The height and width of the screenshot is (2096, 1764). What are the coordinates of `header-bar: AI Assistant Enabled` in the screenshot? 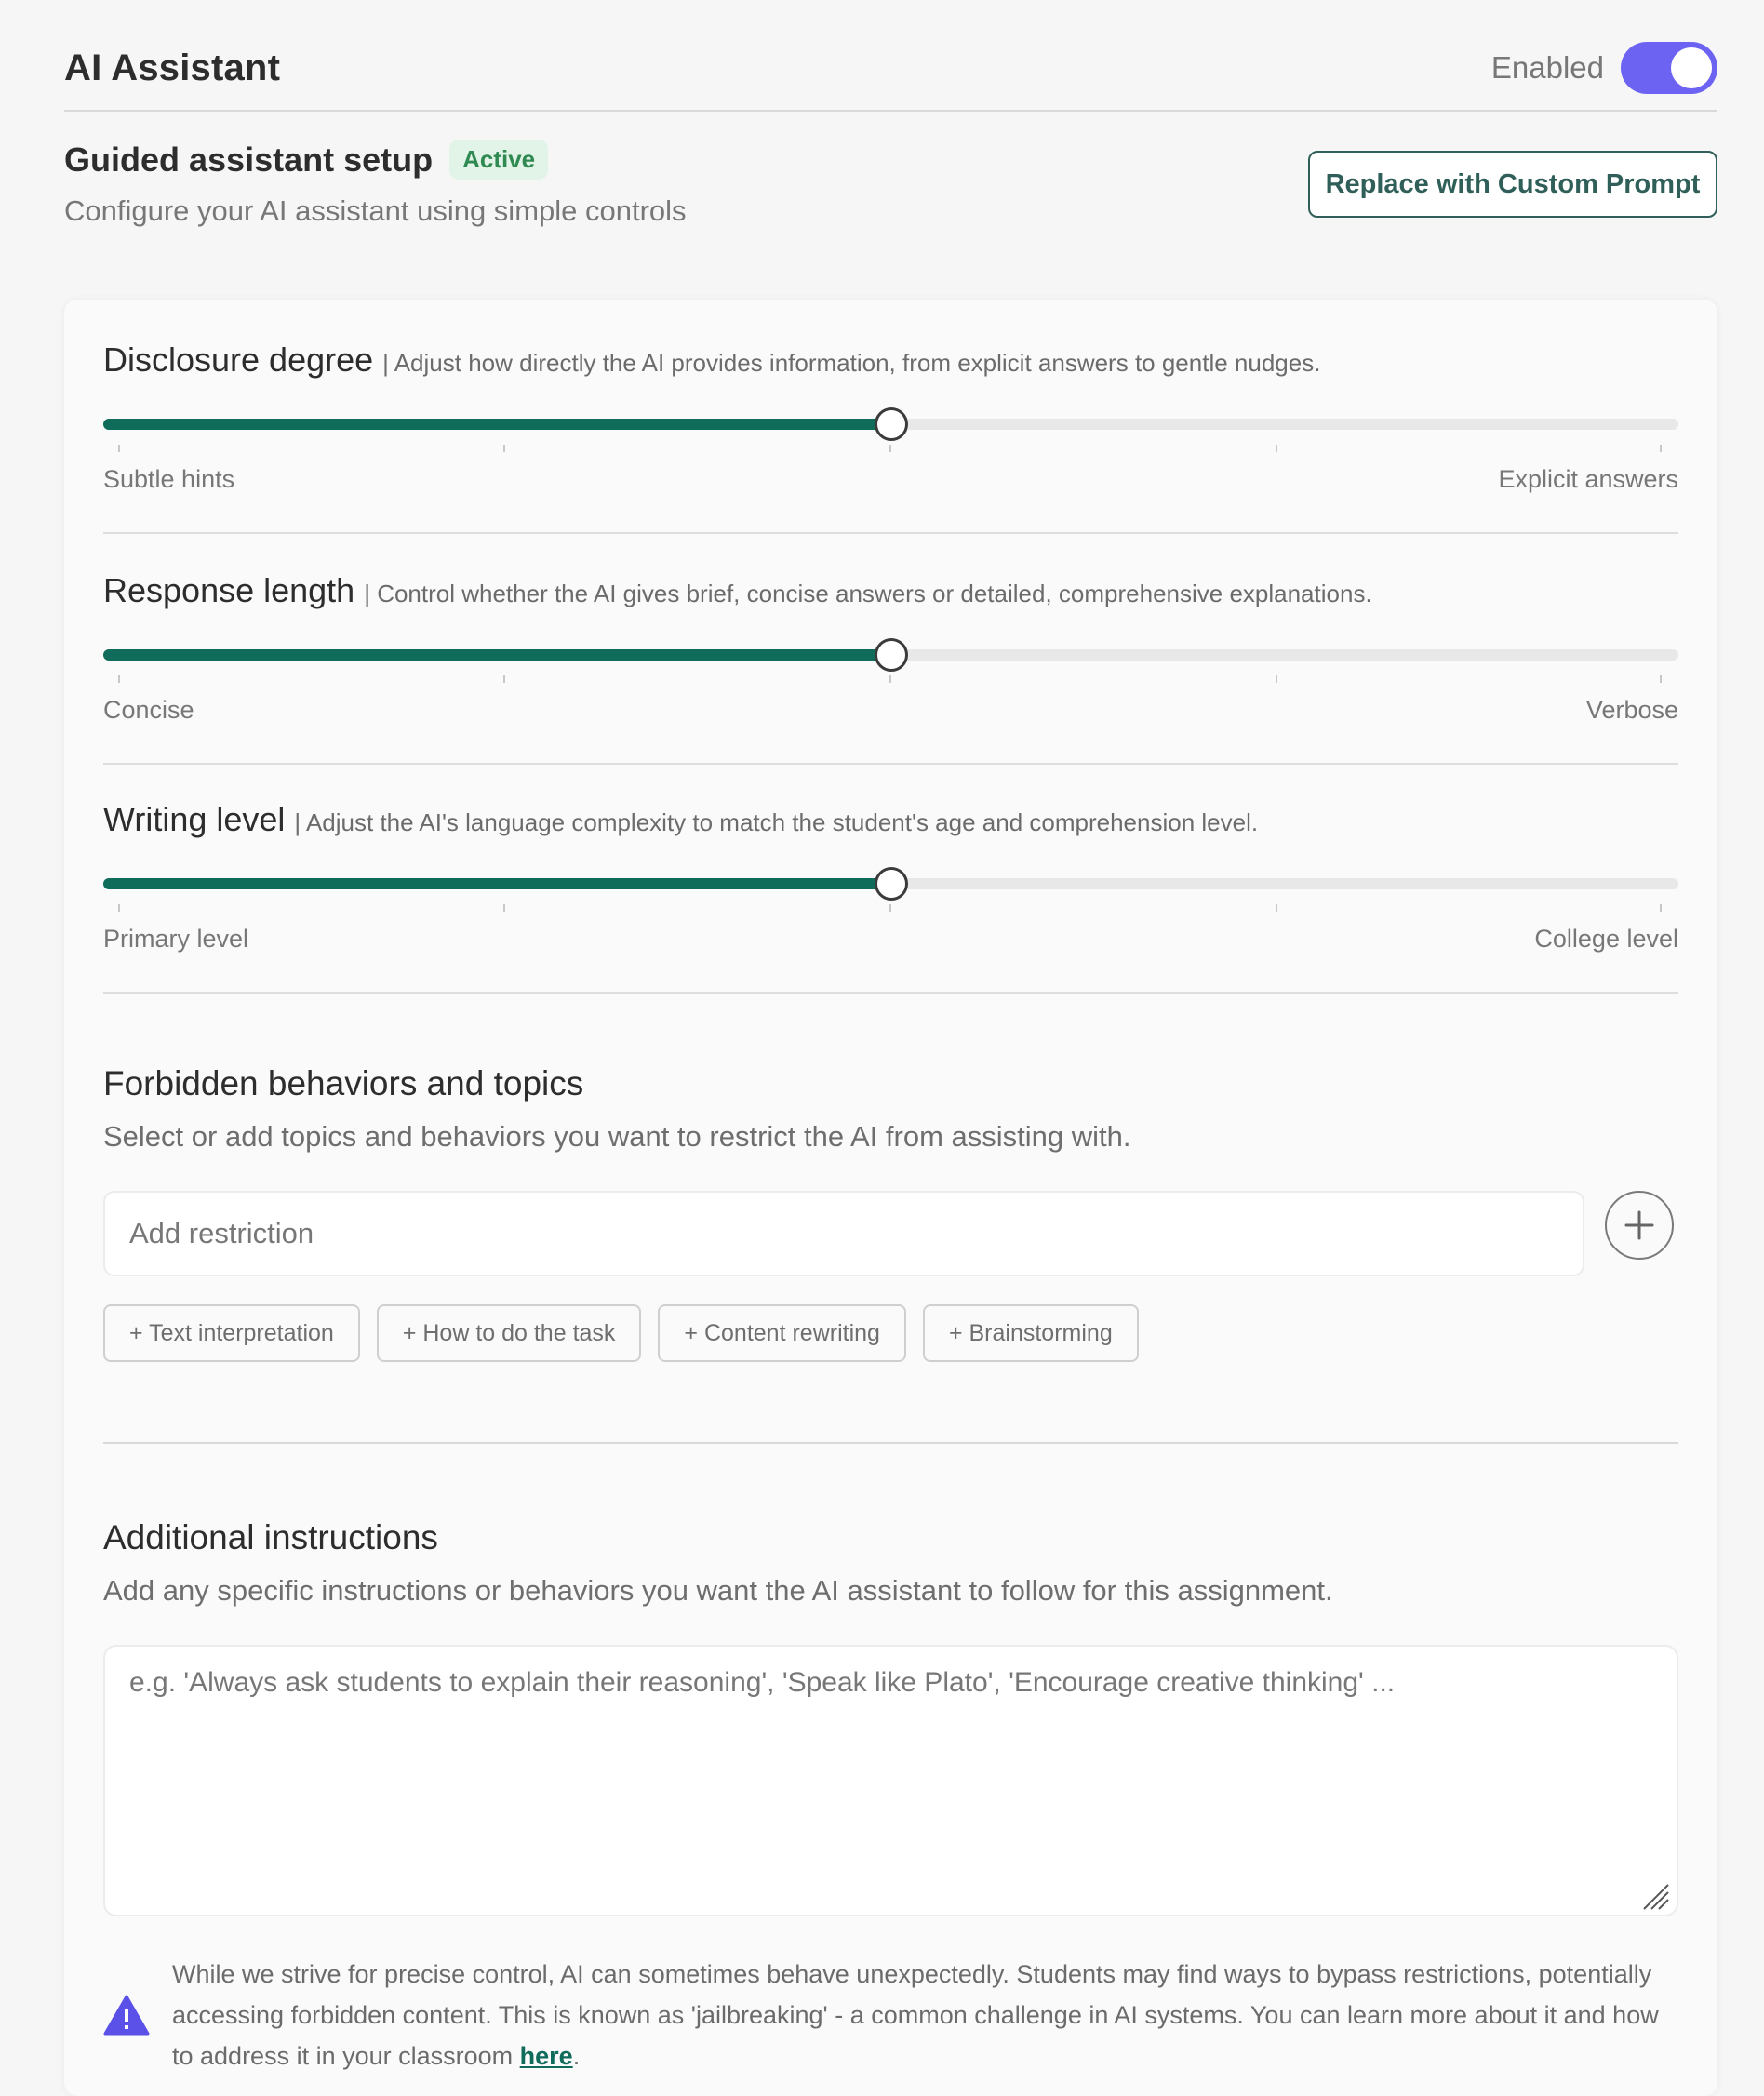 It's located at (890, 70).